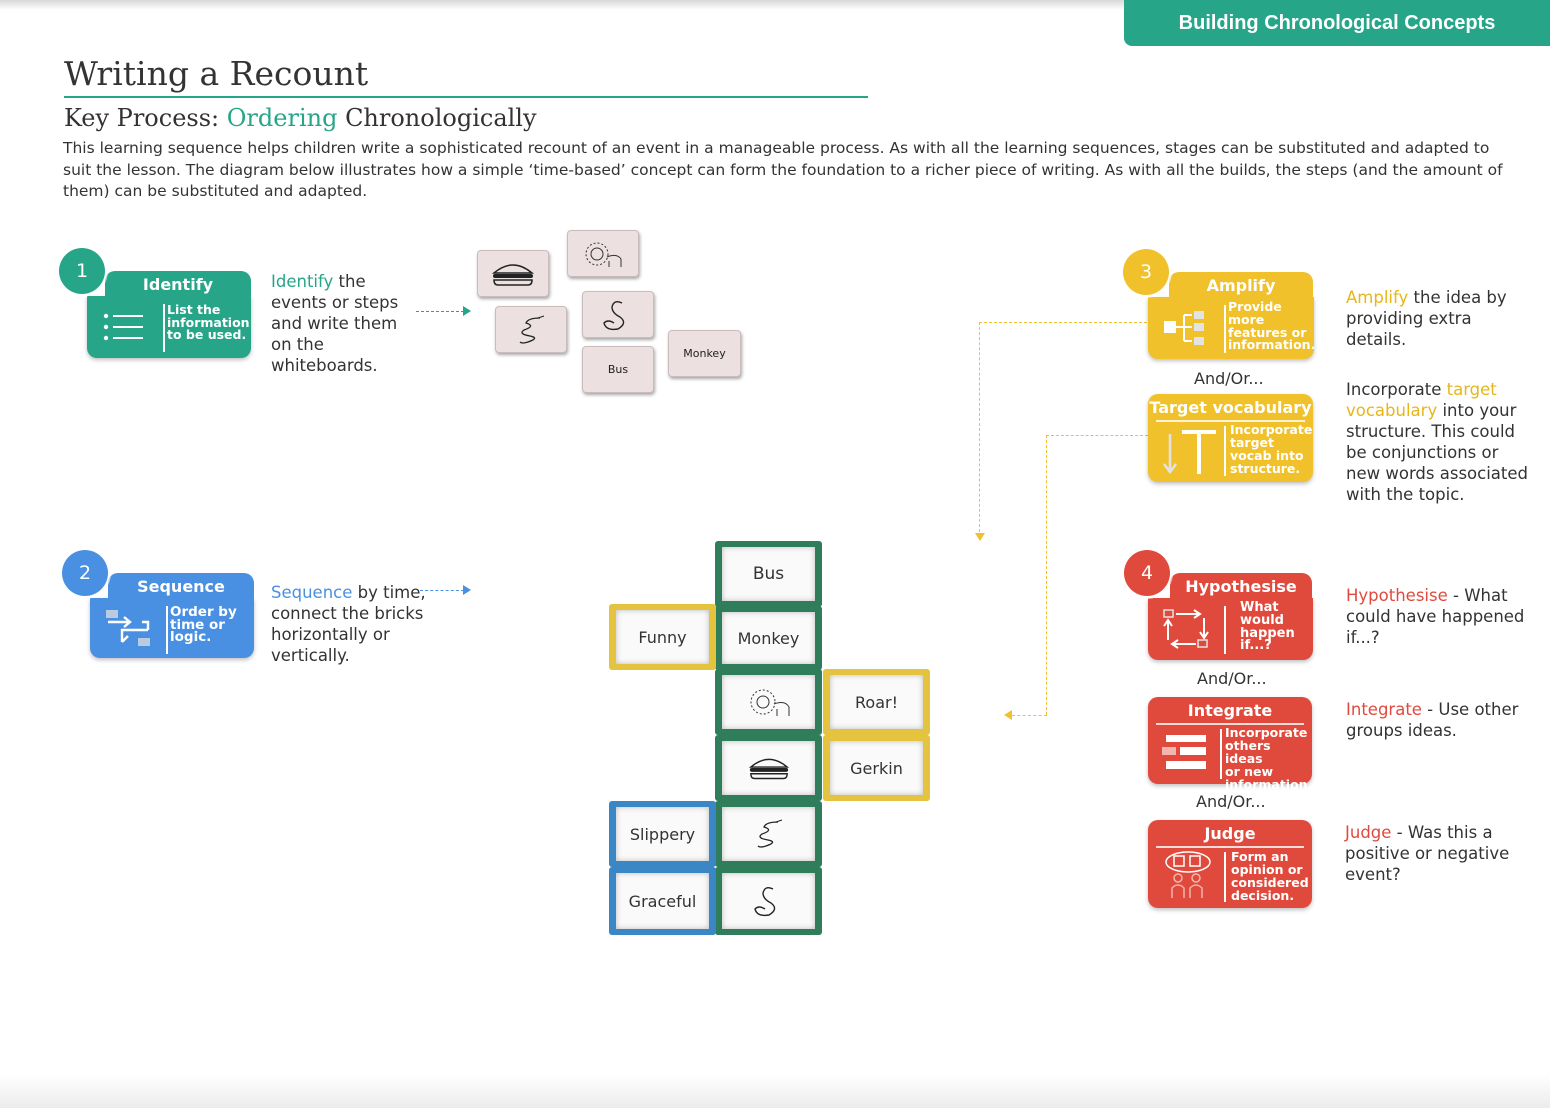 This screenshot has height=1108, width=1550. What do you see at coordinates (467, 590) in the screenshot?
I see `sequence-arrow-head` at bounding box center [467, 590].